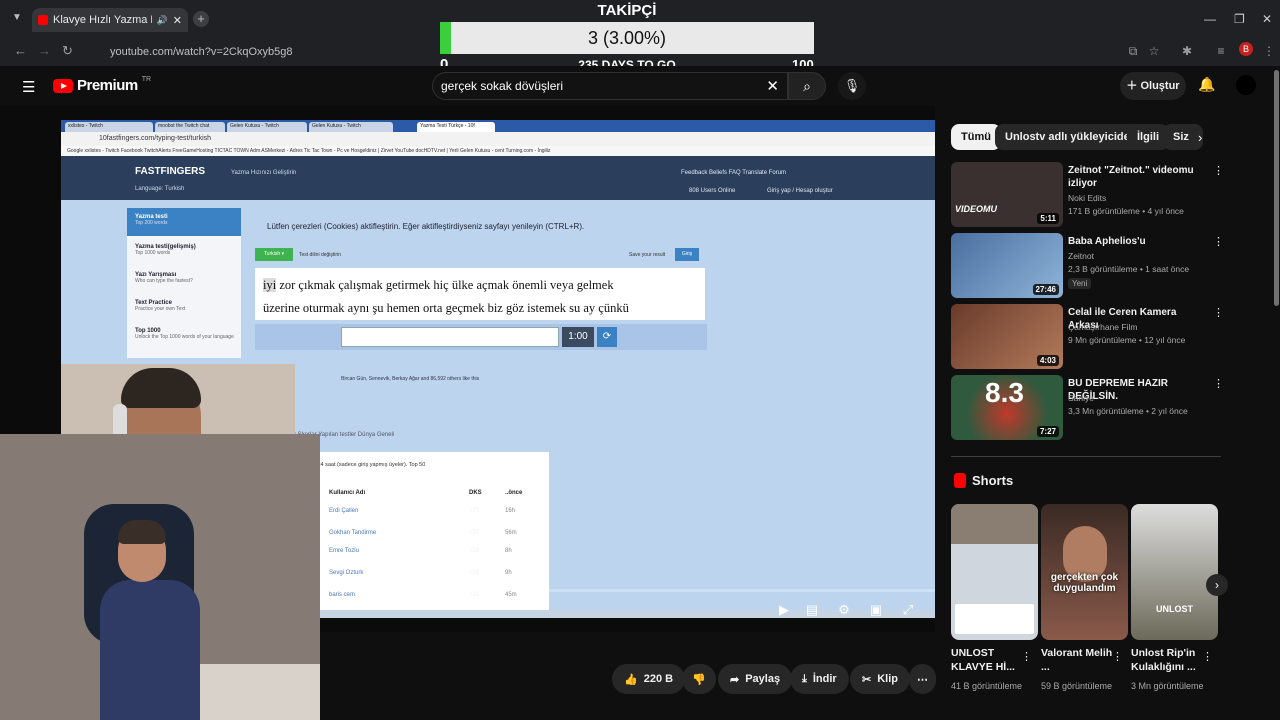 The height and width of the screenshot is (720, 1280). What do you see at coordinates (772, 86) in the screenshot?
I see `clear-search-icon: ✕` at bounding box center [772, 86].